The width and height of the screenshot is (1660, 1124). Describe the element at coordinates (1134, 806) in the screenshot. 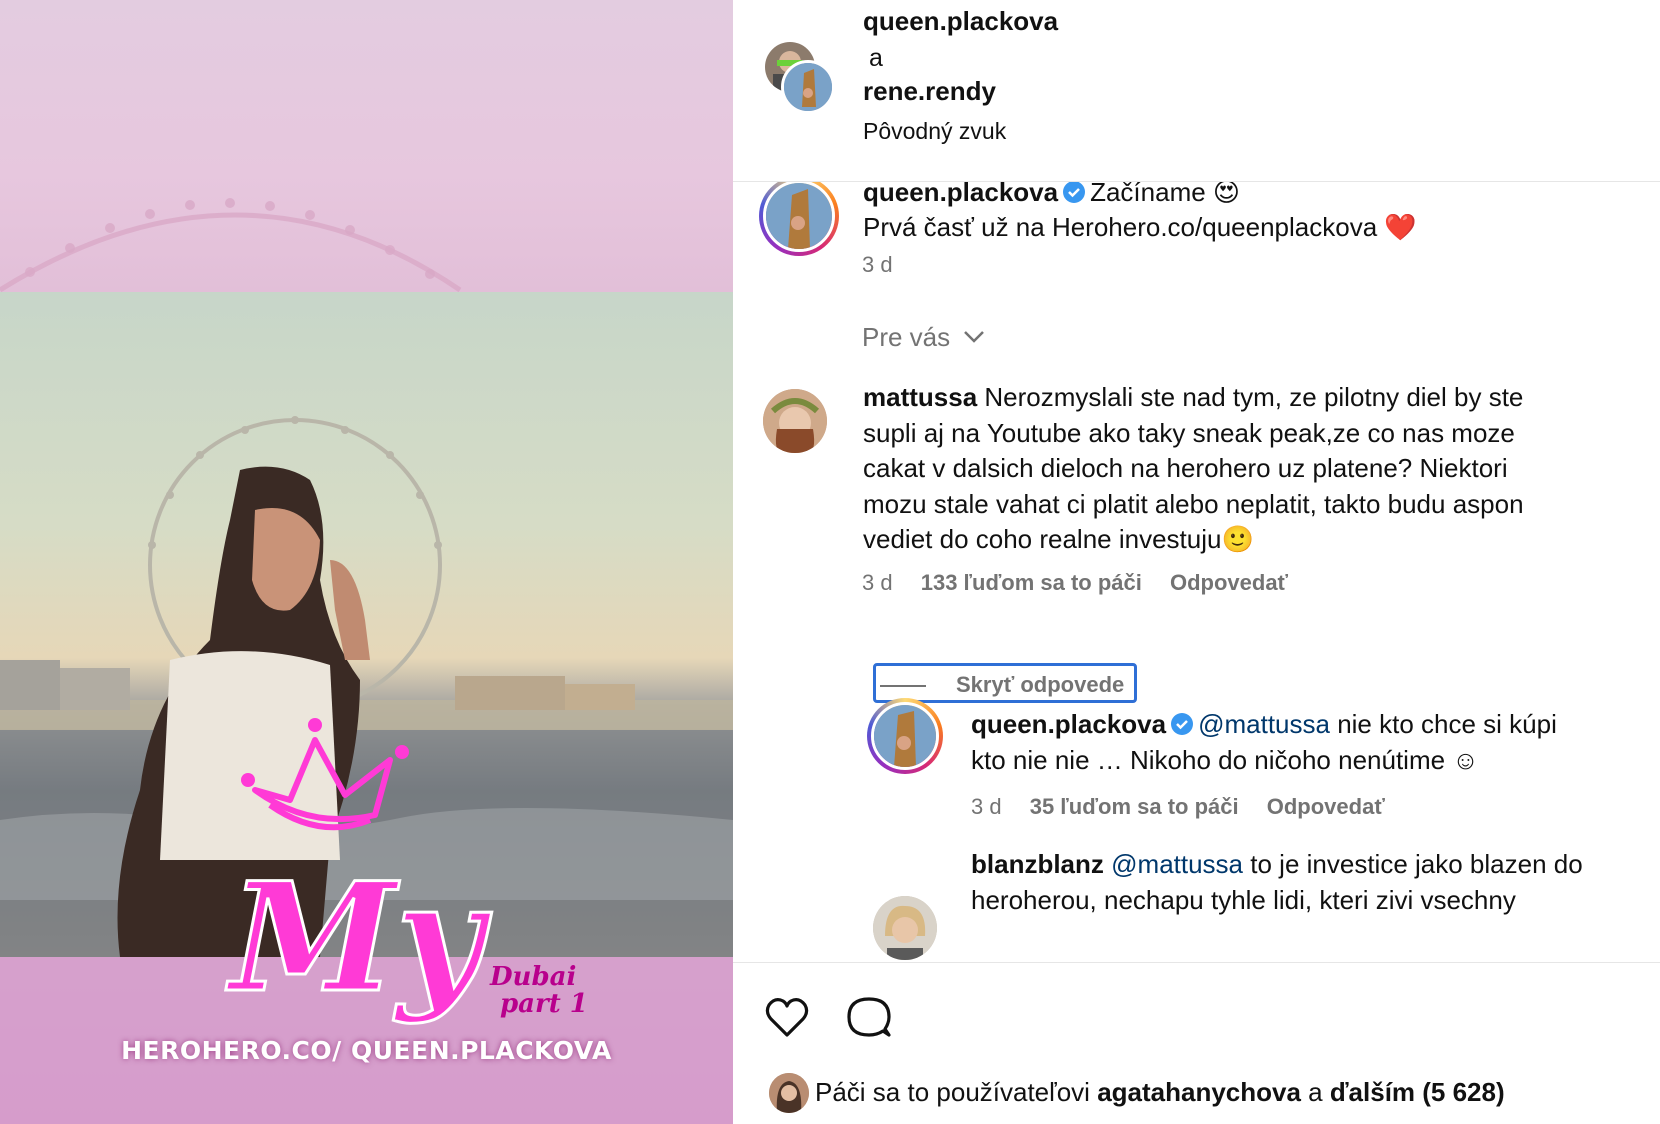

I see `reply-likes-link: 35 ľuďom sa to páči` at that location.